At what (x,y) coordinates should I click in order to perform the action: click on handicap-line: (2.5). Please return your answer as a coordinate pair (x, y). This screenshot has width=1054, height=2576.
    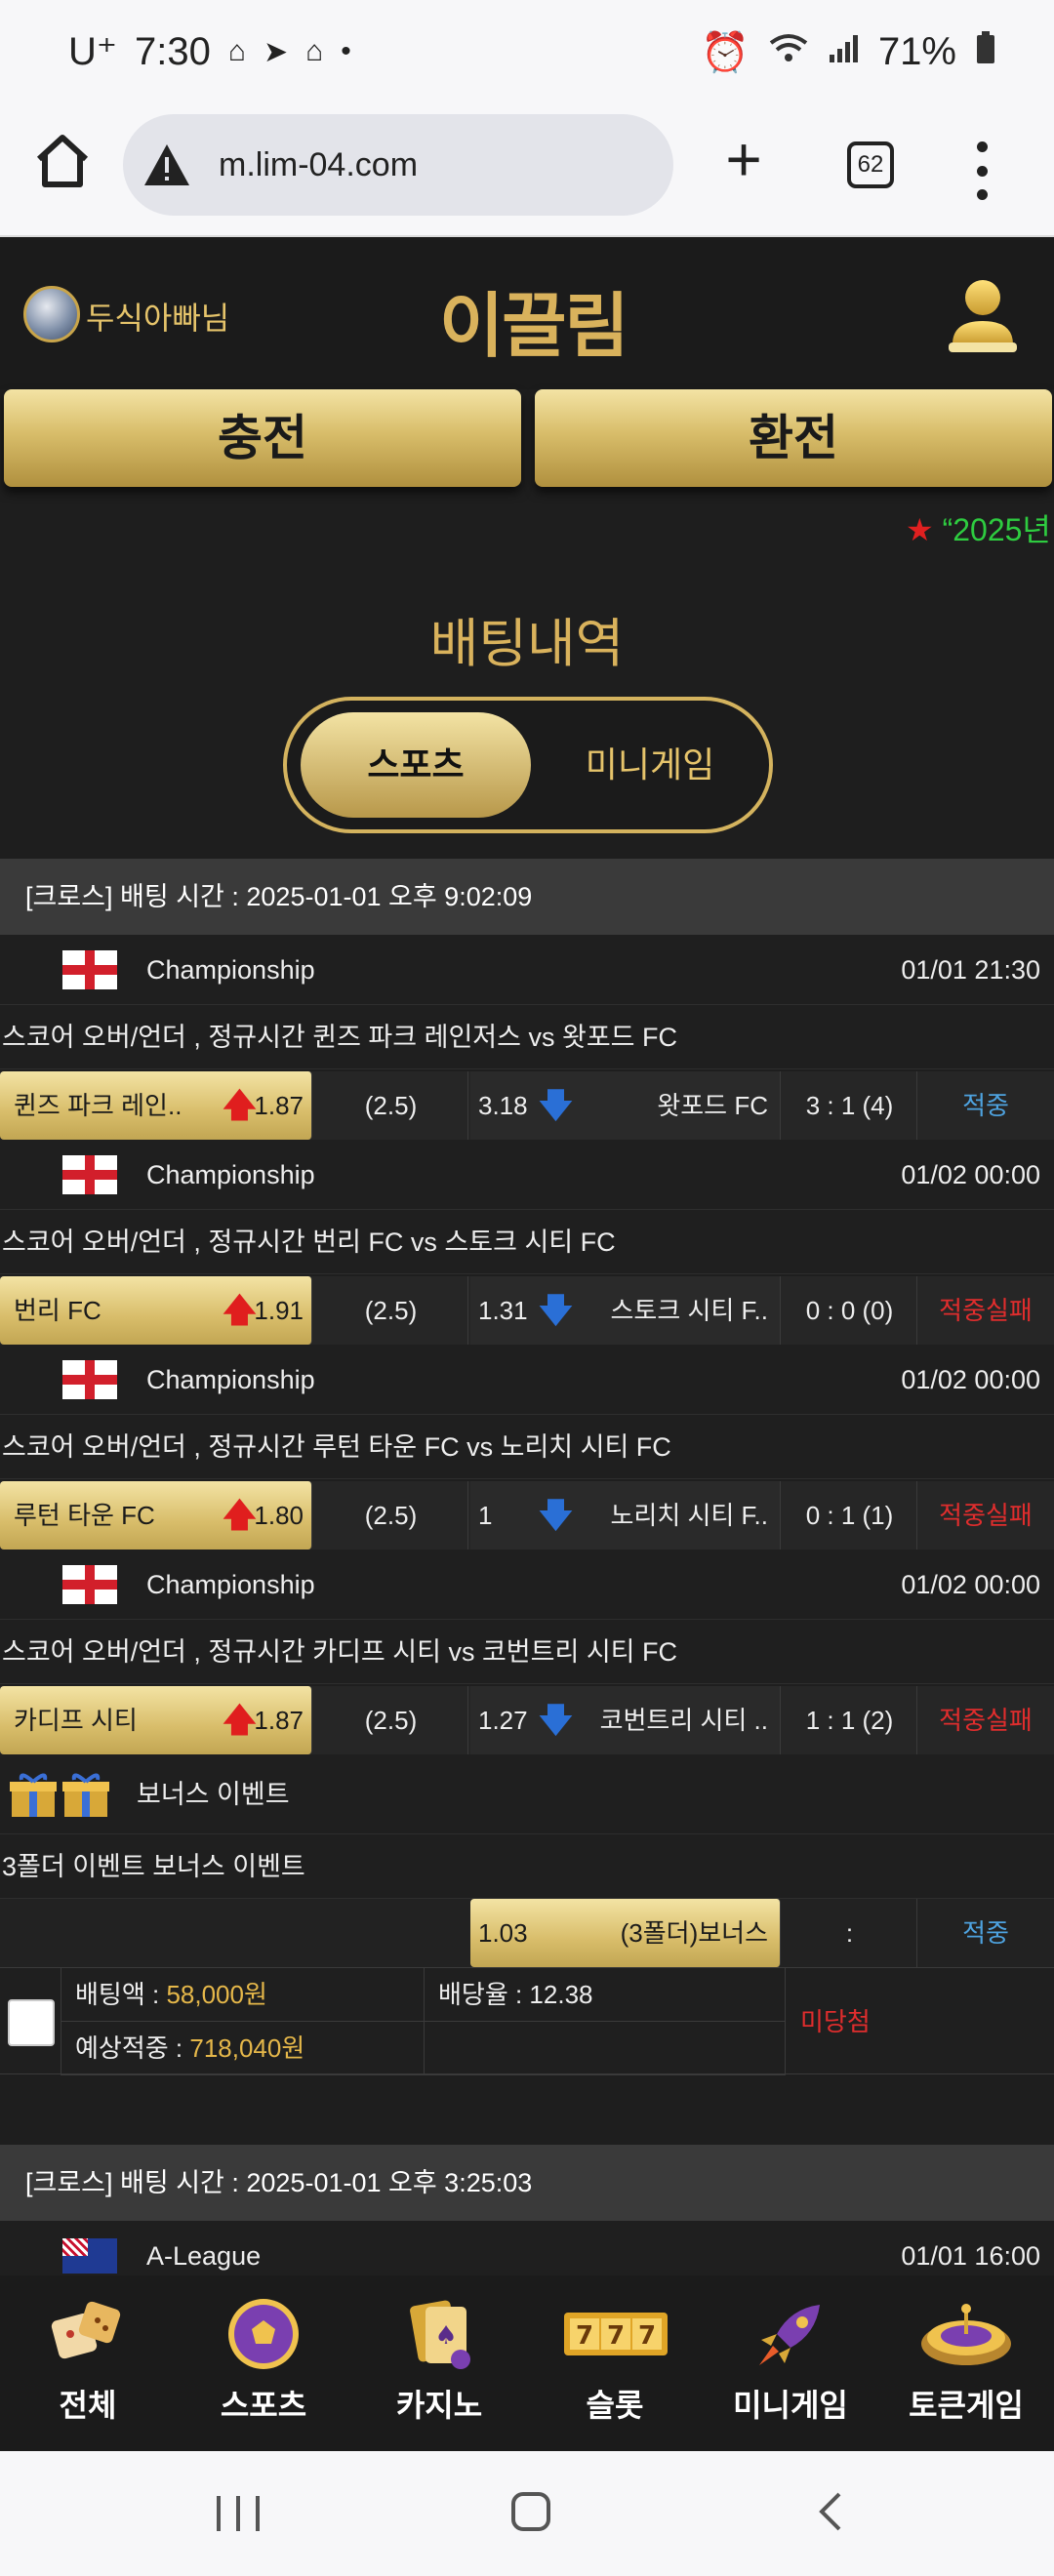
    Looking at the image, I should click on (391, 1515).